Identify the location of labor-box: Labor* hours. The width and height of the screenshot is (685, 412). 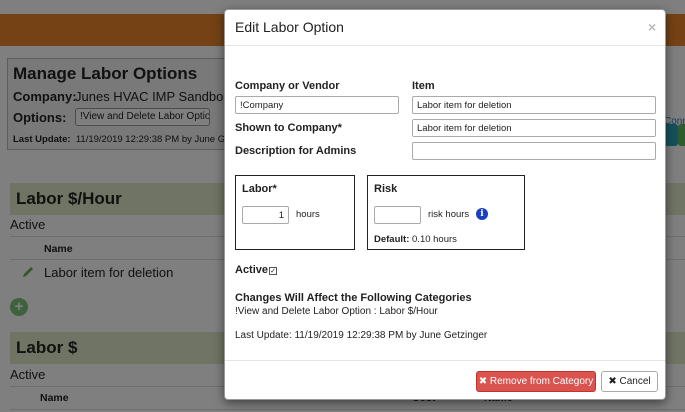
(295, 212).